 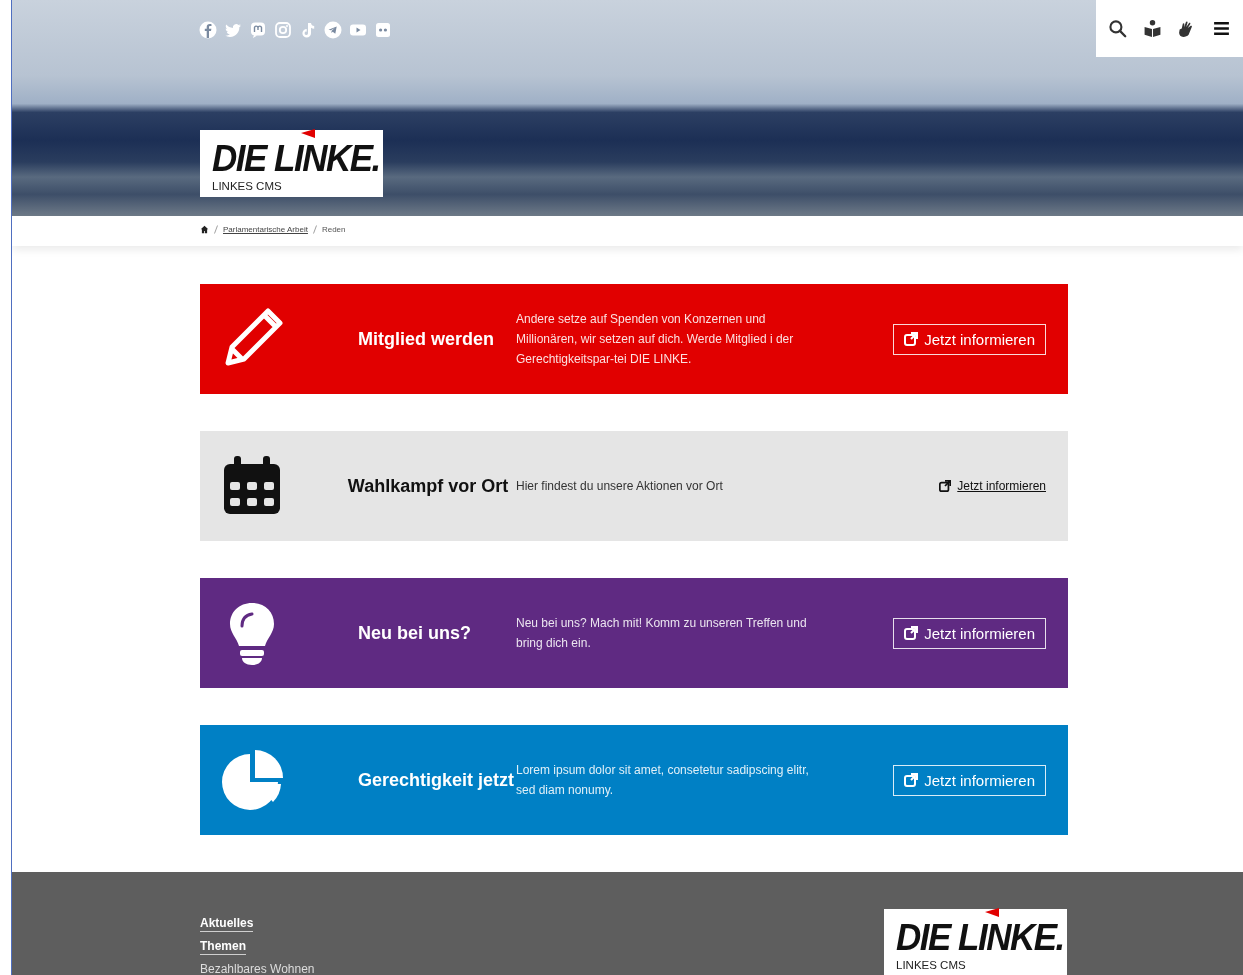 What do you see at coordinates (227, 924) in the screenshot?
I see `footer-link: Aktuelles` at bounding box center [227, 924].